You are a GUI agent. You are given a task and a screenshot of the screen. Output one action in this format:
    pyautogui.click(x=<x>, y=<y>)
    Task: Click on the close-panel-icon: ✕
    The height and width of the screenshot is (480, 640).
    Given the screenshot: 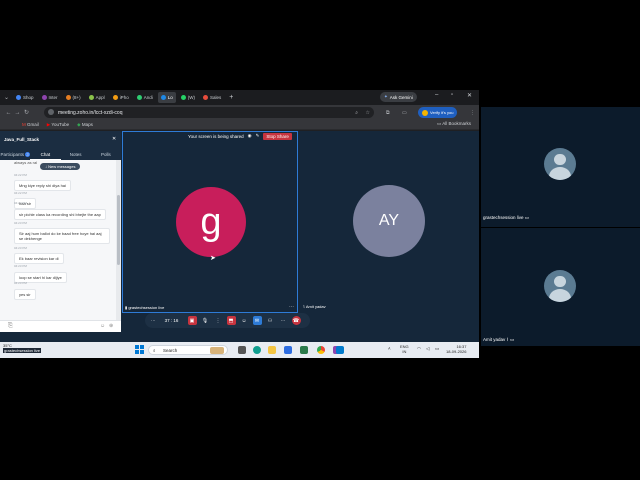 What is the action you would take?
    pyautogui.click(x=114, y=139)
    